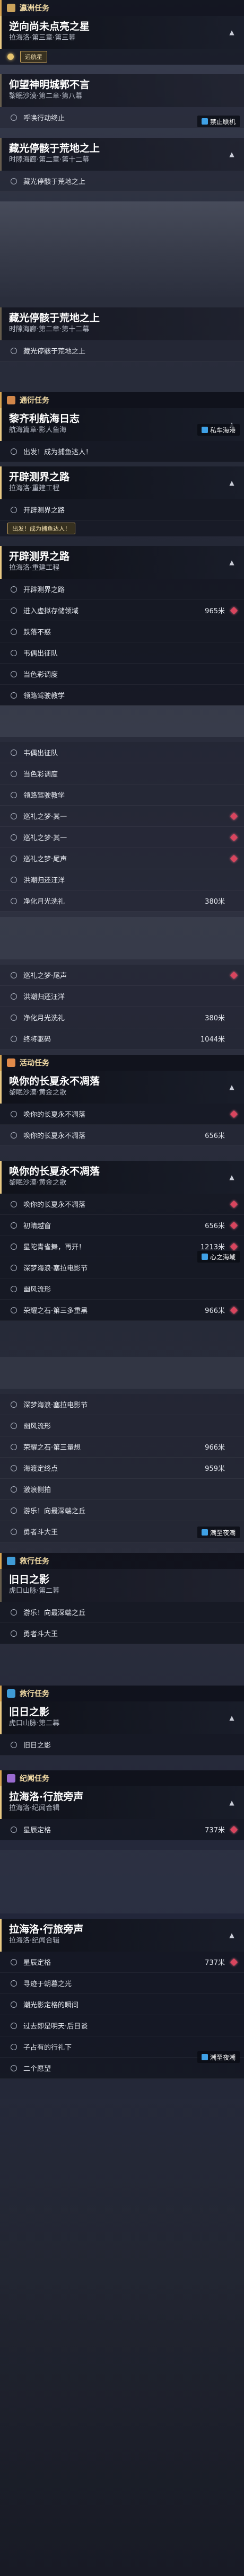 The width and height of the screenshot is (244, 2576). What do you see at coordinates (44, 796) in the screenshot?
I see `step-label: 领路驾驶教学` at bounding box center [44, 796].